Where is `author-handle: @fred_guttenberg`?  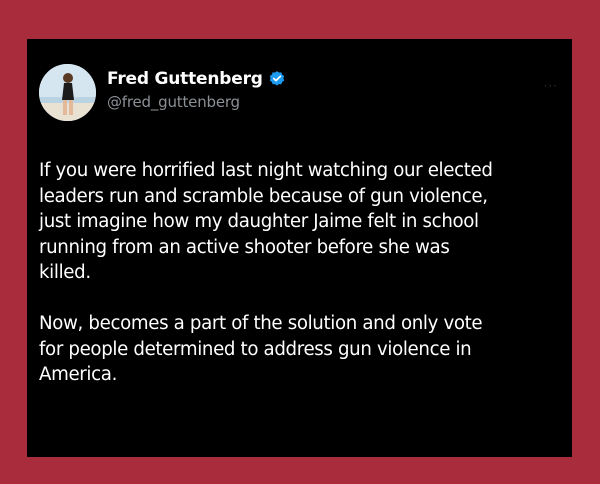 author-handle: @fred_guttenberg is located at coordinates (173, 102).